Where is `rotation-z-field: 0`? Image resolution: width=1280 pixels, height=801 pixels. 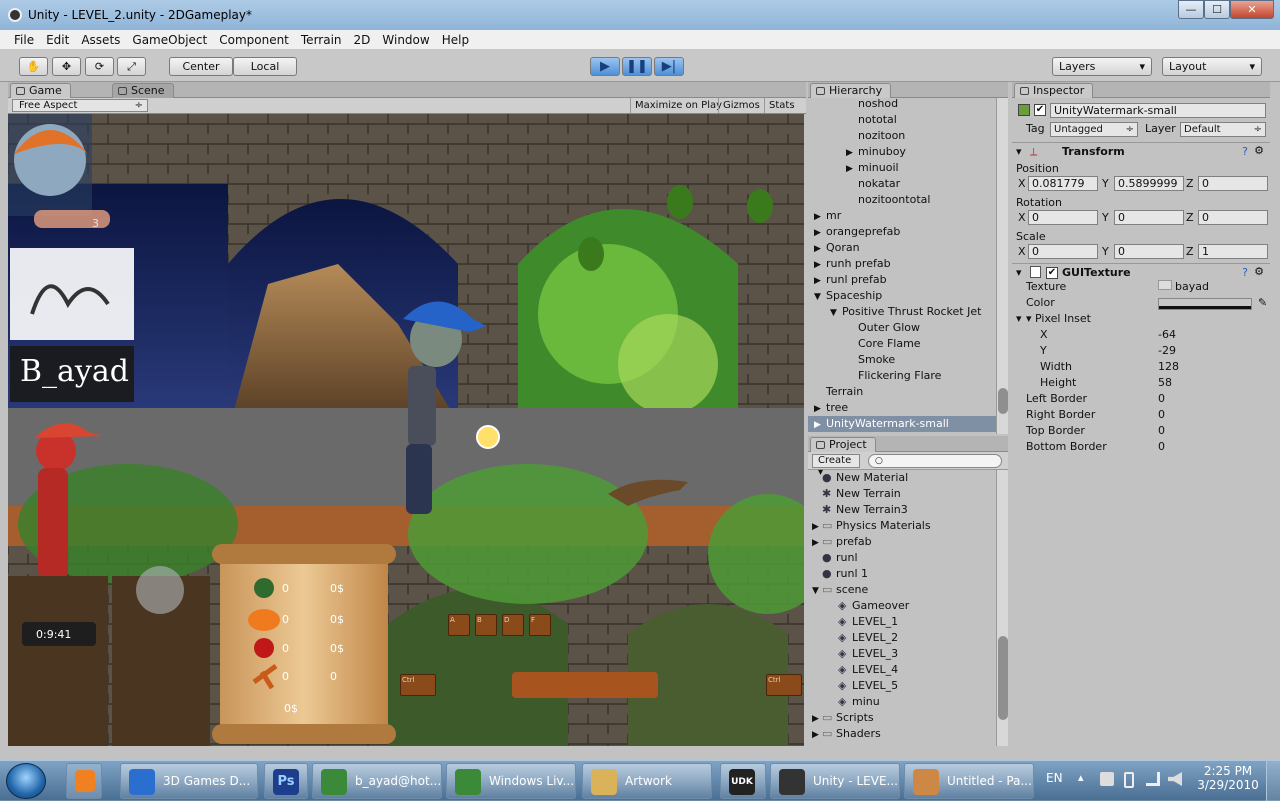
rotation-z-field: 0 is located at coordinates (1233, 217).